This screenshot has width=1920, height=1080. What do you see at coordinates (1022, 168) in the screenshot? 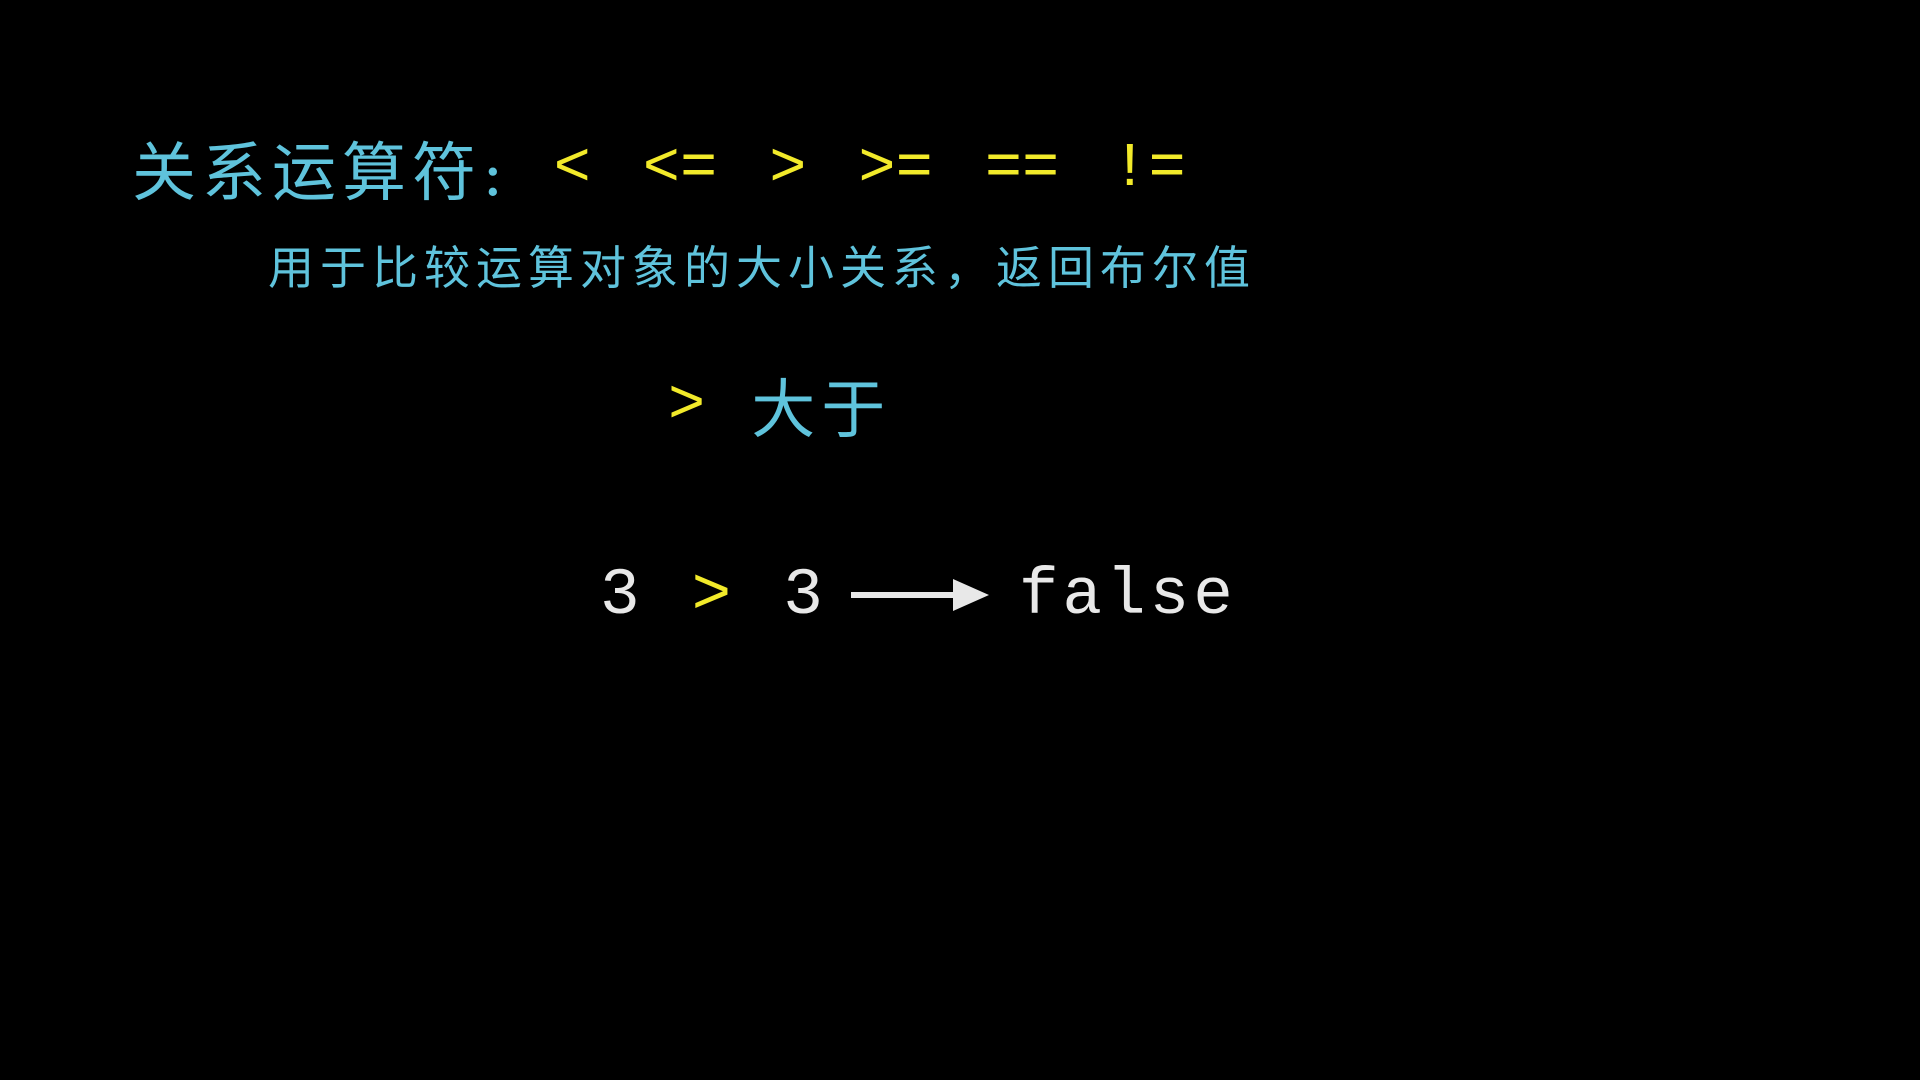
I see `operator-equal: ==` at bounding box center [1022, 168].